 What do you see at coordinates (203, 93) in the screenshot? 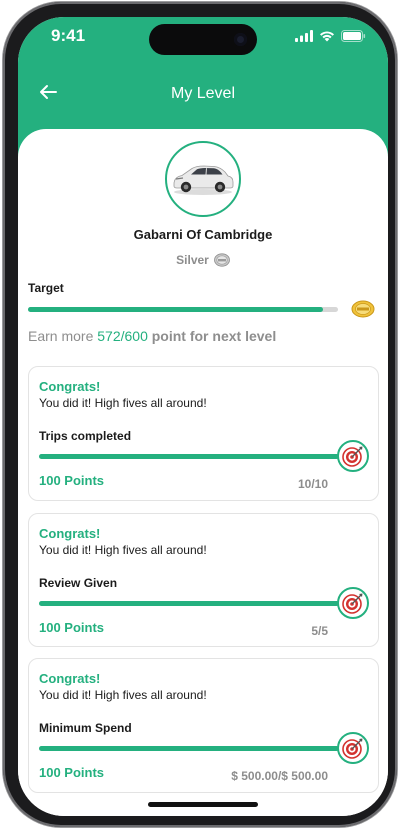
I see `page-title: My Level` at bounding box center [203, 93].